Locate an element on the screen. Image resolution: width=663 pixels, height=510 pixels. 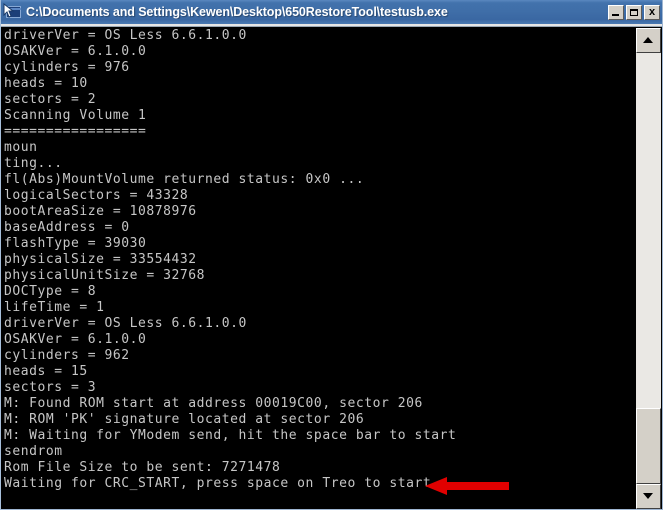
window-button-group: x is located at coordinates (633, 12).